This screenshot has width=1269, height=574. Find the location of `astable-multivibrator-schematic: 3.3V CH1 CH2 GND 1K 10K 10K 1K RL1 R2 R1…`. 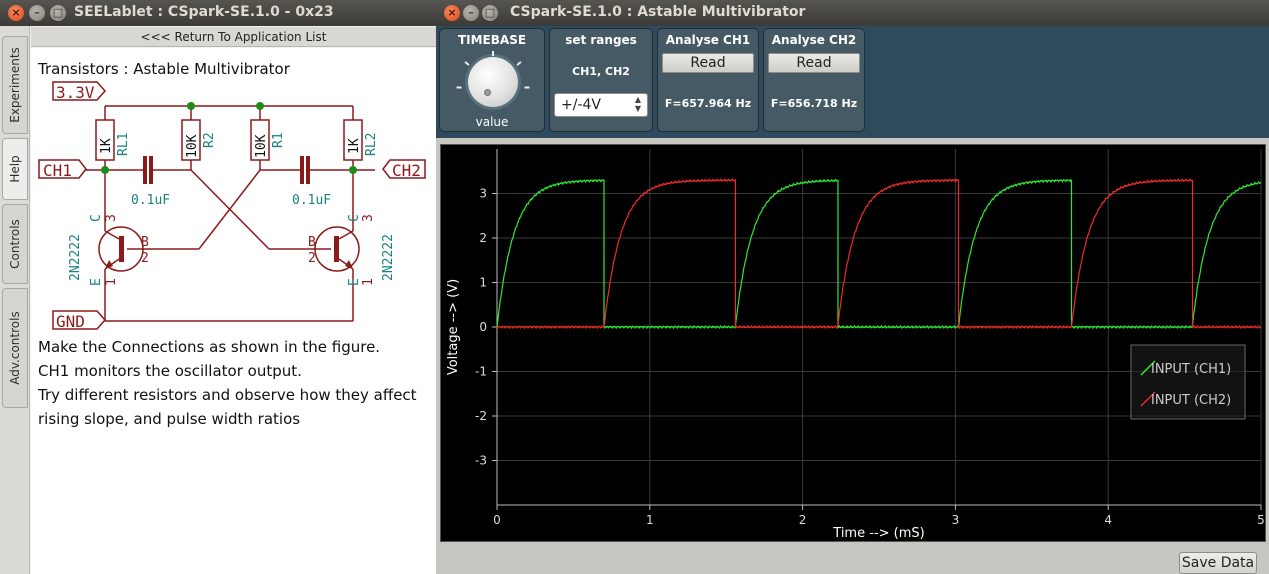

astable-multivibrator-schematic: 3.3V CH1 CH2 GND 1K 10K 10K 1K RL1 R2 R1… is located at coordinates (232, 206).